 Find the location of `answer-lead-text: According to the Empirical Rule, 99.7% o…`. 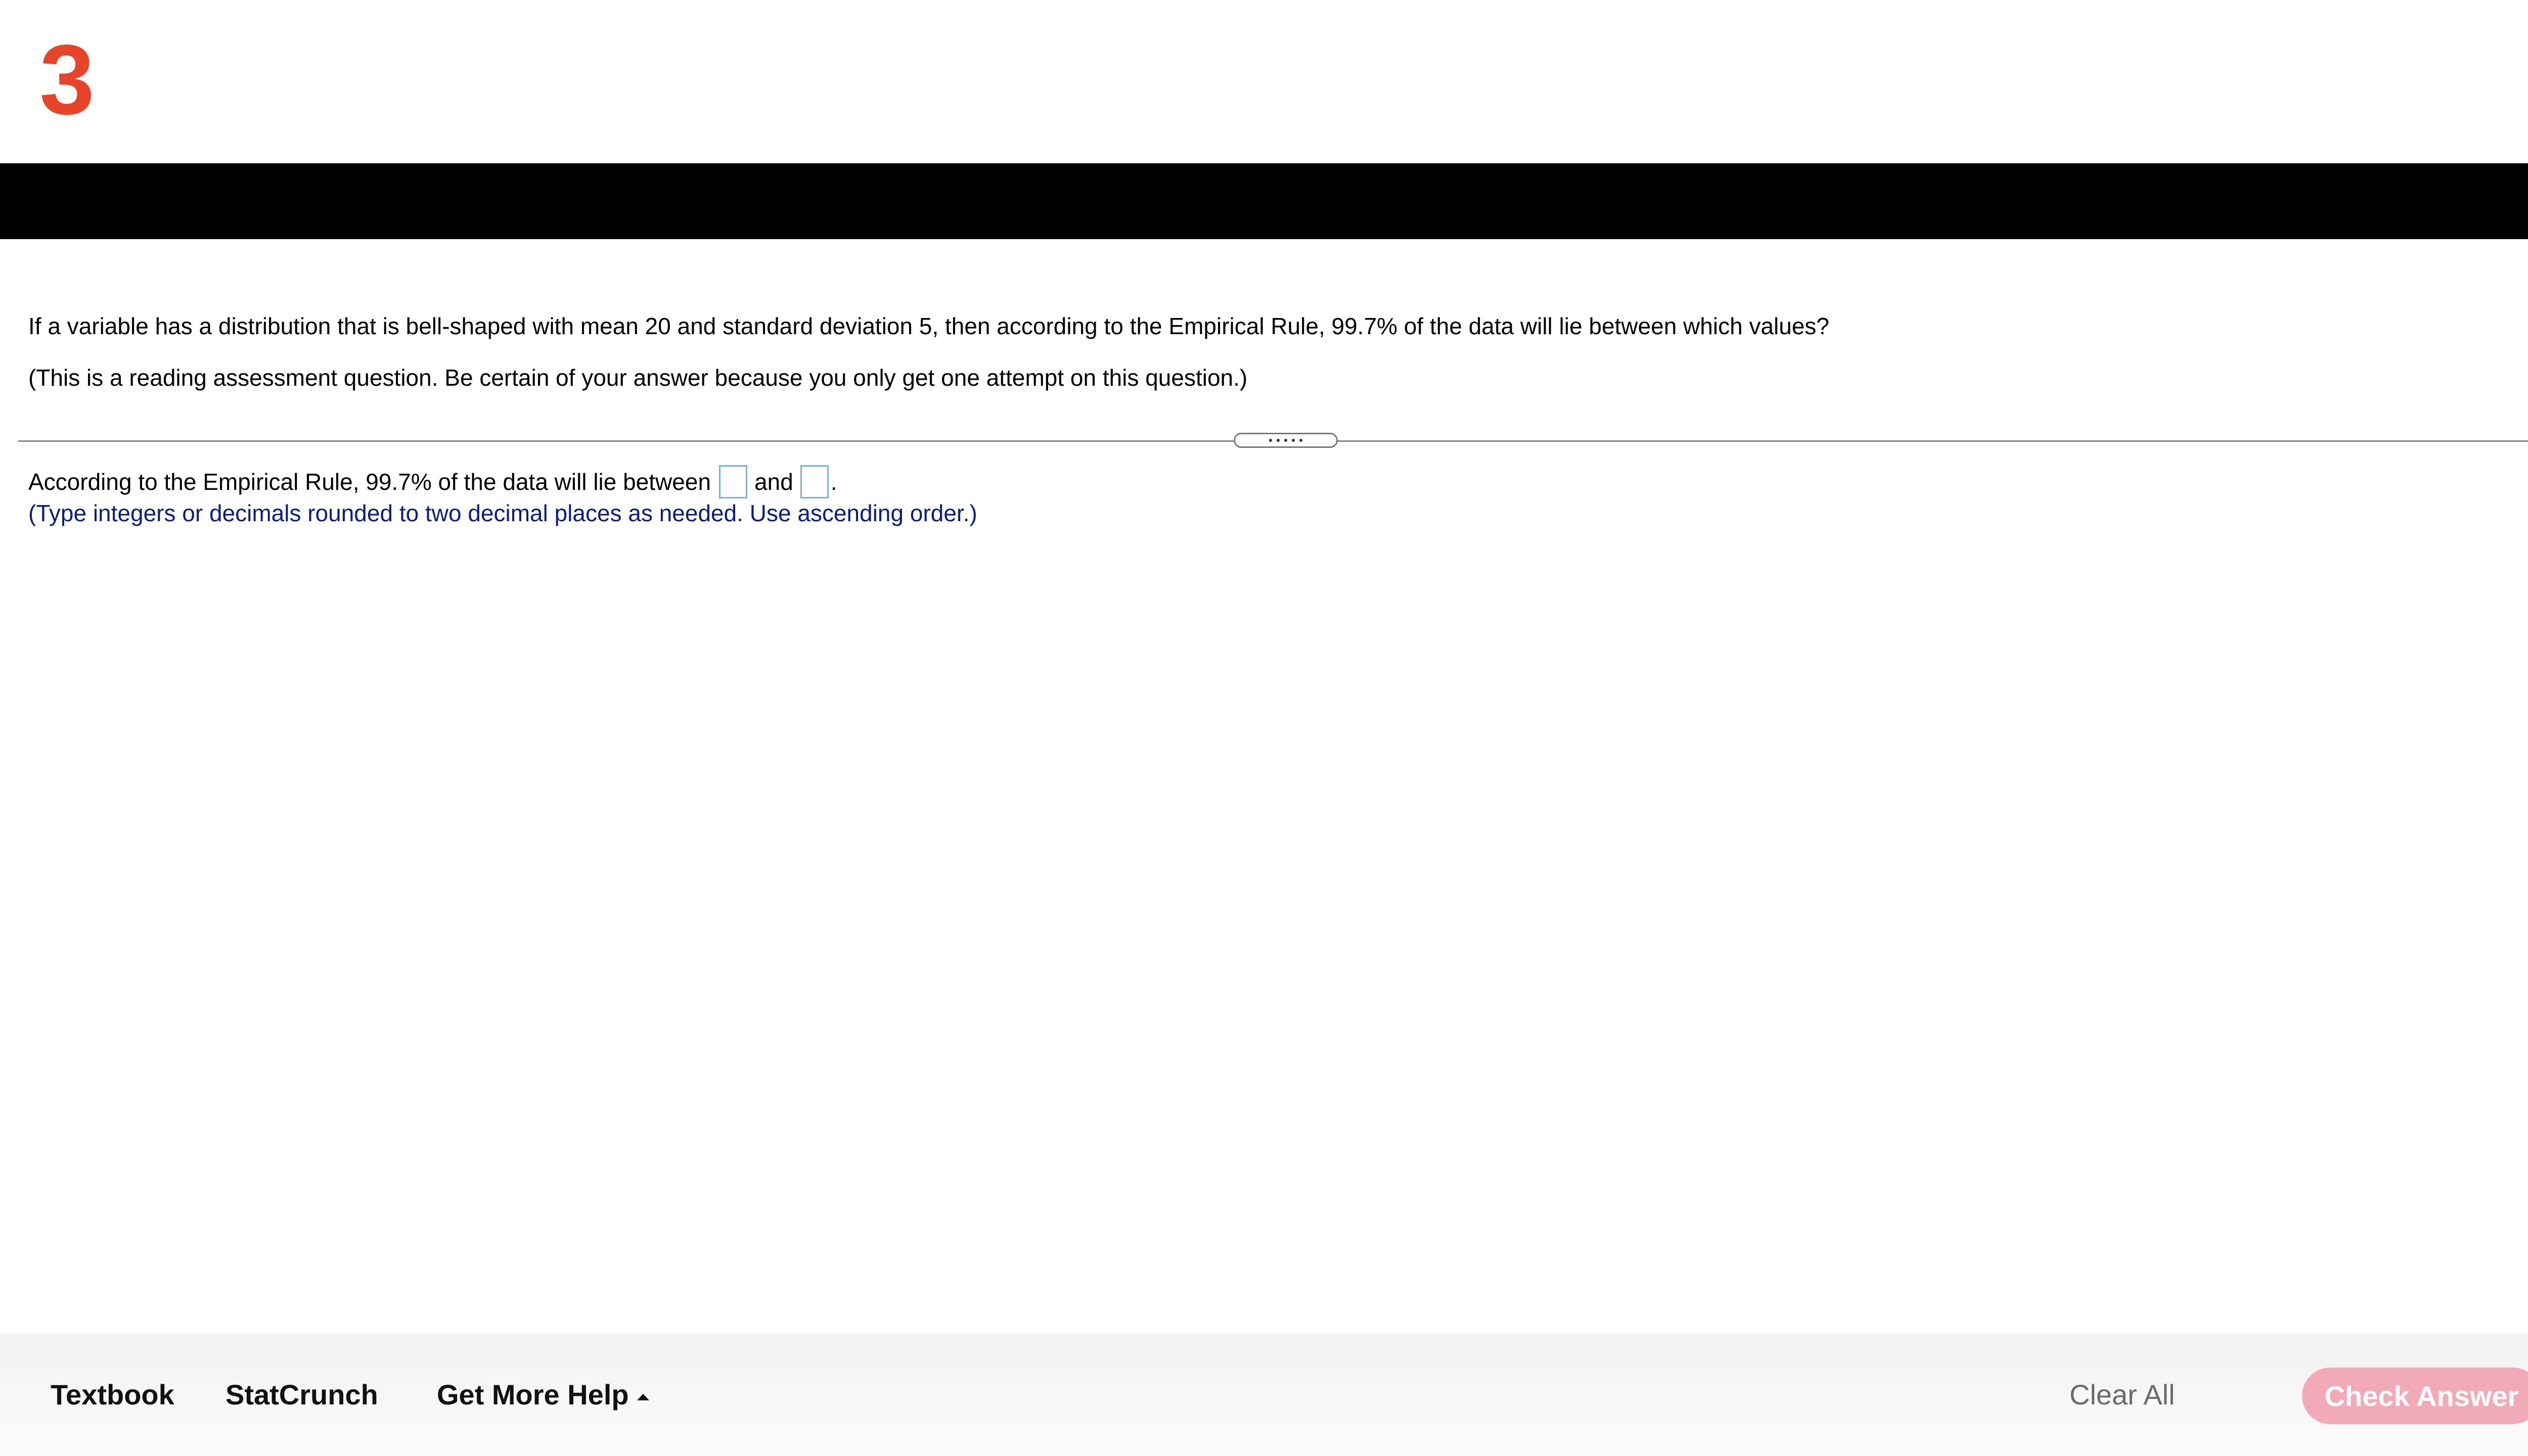

answer-lead-text: According to the Empirical Rule, 99.7% o… is located at coordinates (370, 482).